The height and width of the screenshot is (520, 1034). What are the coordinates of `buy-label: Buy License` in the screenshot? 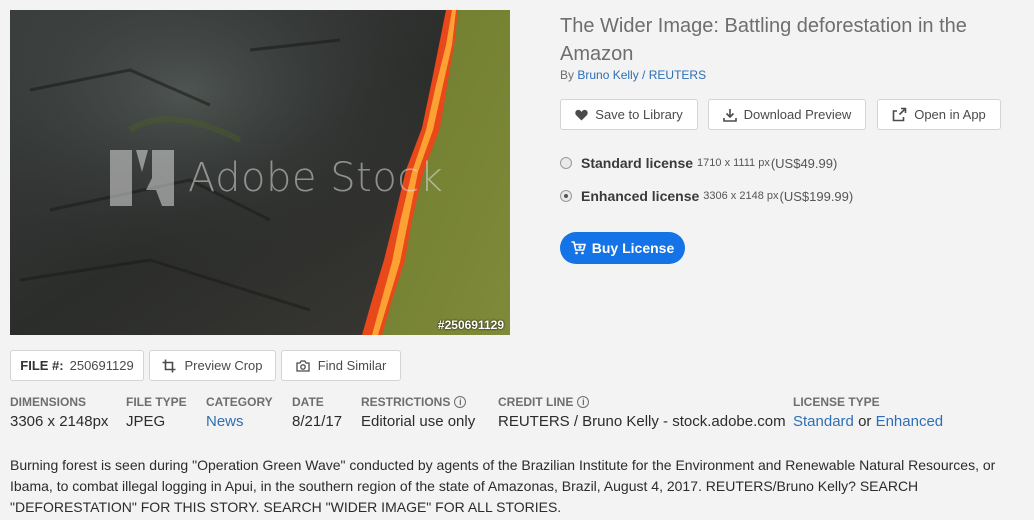 It's located at (633, 248).